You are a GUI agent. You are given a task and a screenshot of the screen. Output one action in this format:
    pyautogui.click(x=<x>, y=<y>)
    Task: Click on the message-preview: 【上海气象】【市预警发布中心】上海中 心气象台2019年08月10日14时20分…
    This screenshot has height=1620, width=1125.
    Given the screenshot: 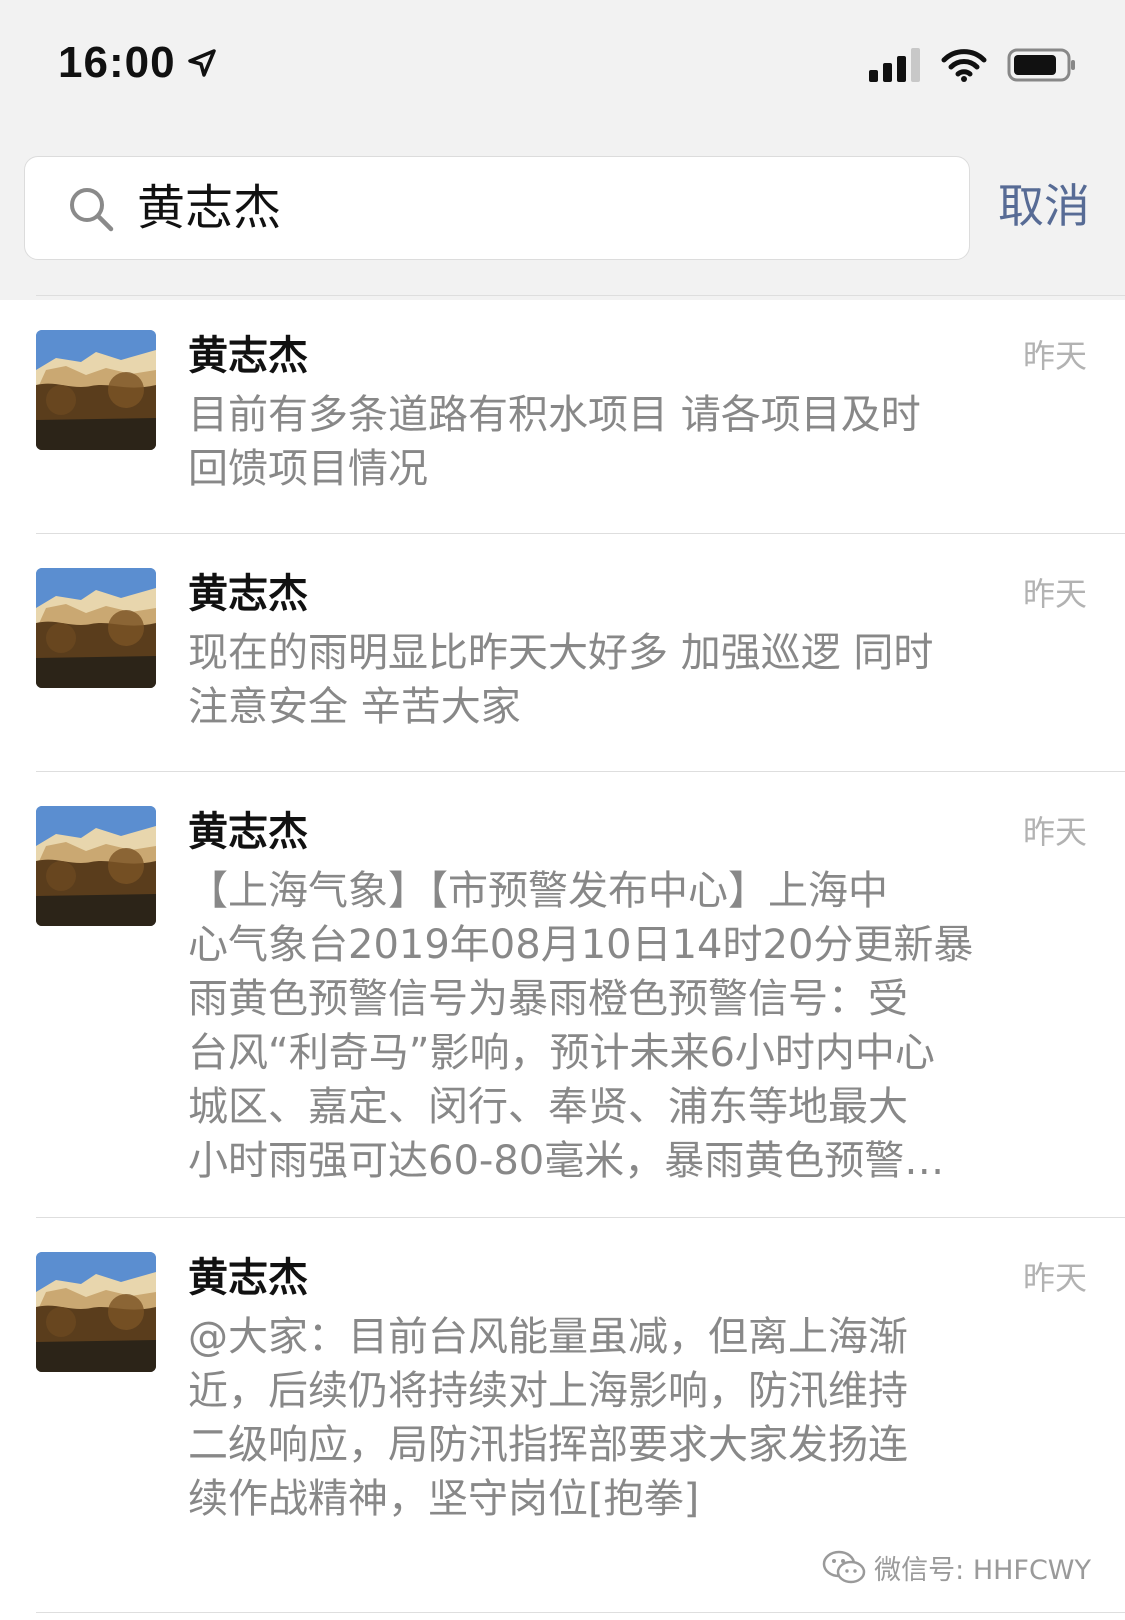 What is the action you would take?
    pyautogui.click(x=581, y=1026)
    